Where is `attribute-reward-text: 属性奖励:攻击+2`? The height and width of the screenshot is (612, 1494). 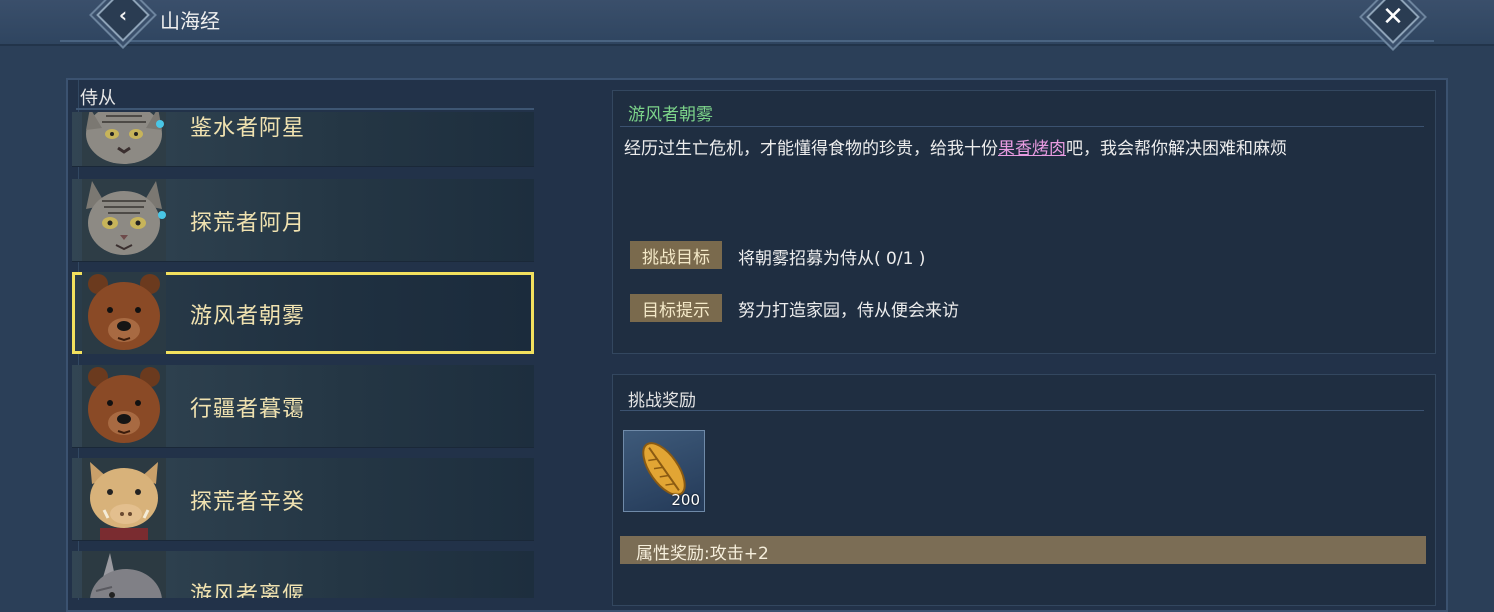 attribute-reward-text: 属性奖励:攻击+2 is located at coordinates (702, 554).